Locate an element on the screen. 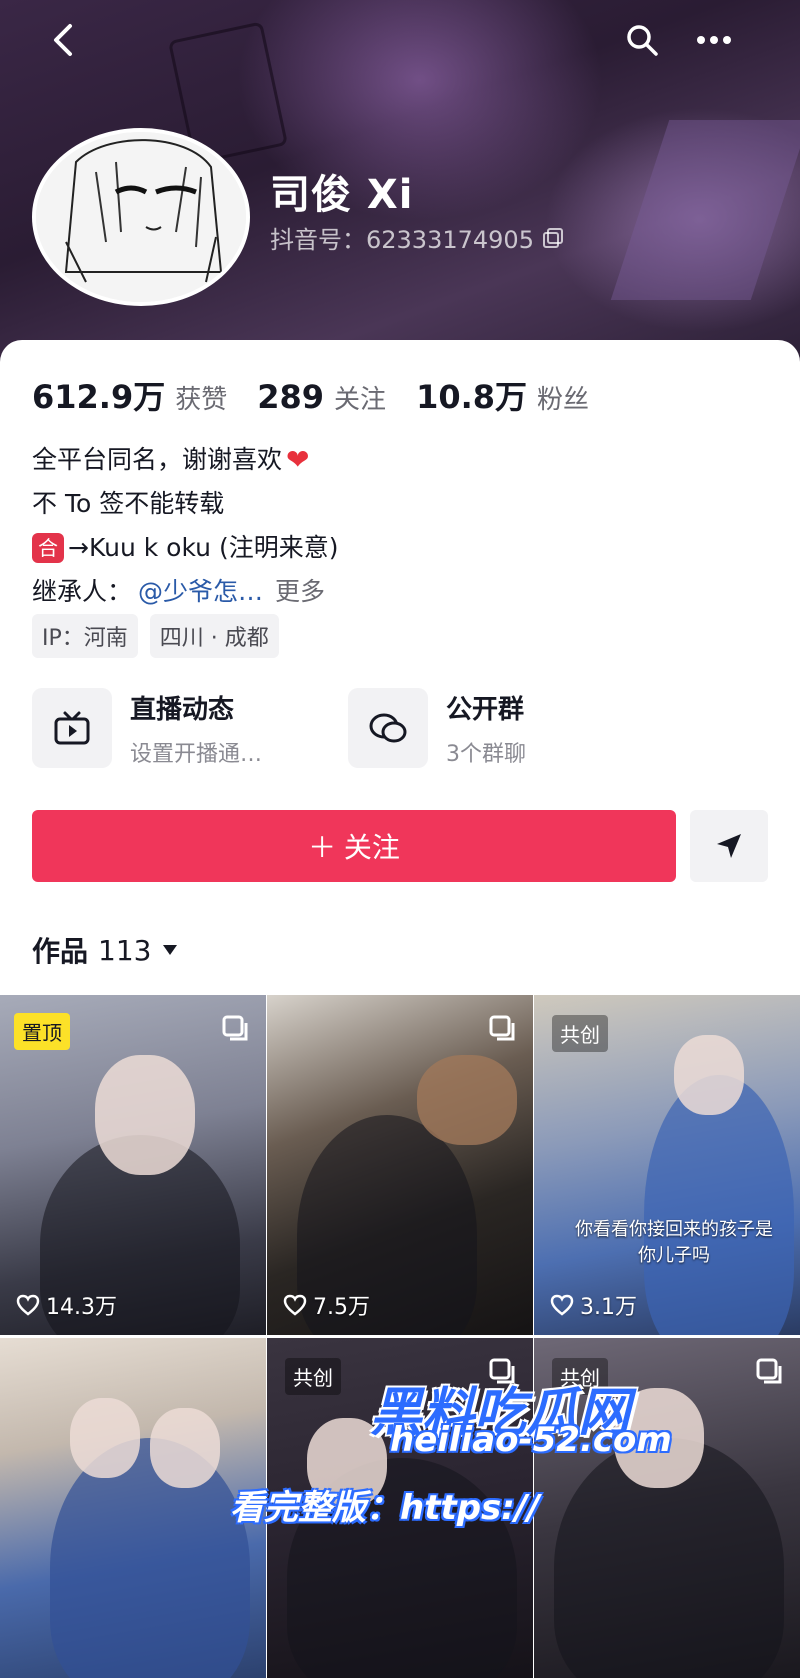  entry-title: 公开群 is located at coordinates (485, 709).